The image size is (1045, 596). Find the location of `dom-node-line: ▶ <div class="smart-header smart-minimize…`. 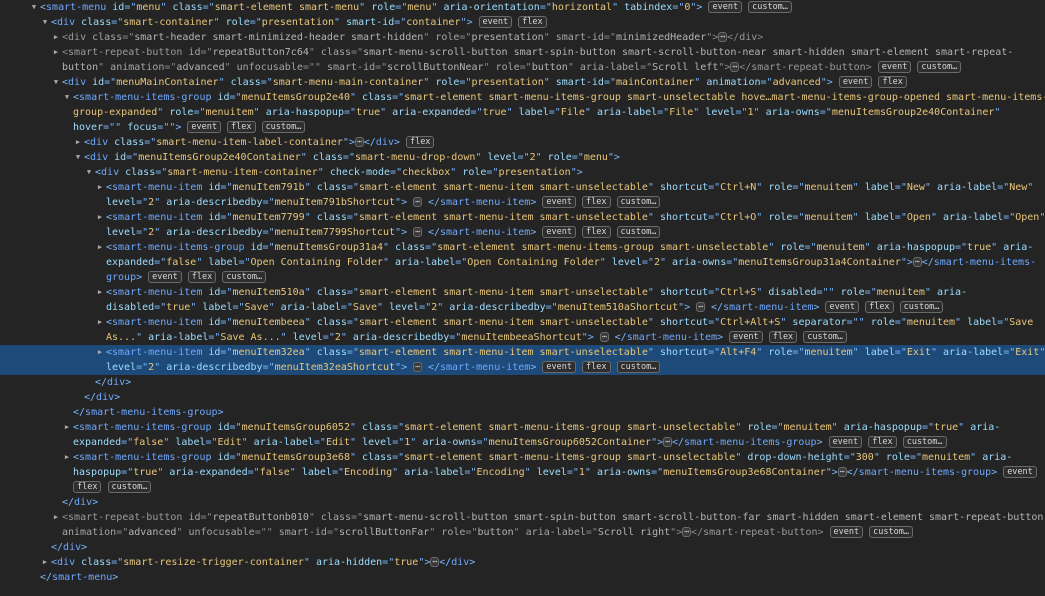

dom-node-line: ▶ <div class="smart-header smart-minimize… is located at coordinates (522, 37).